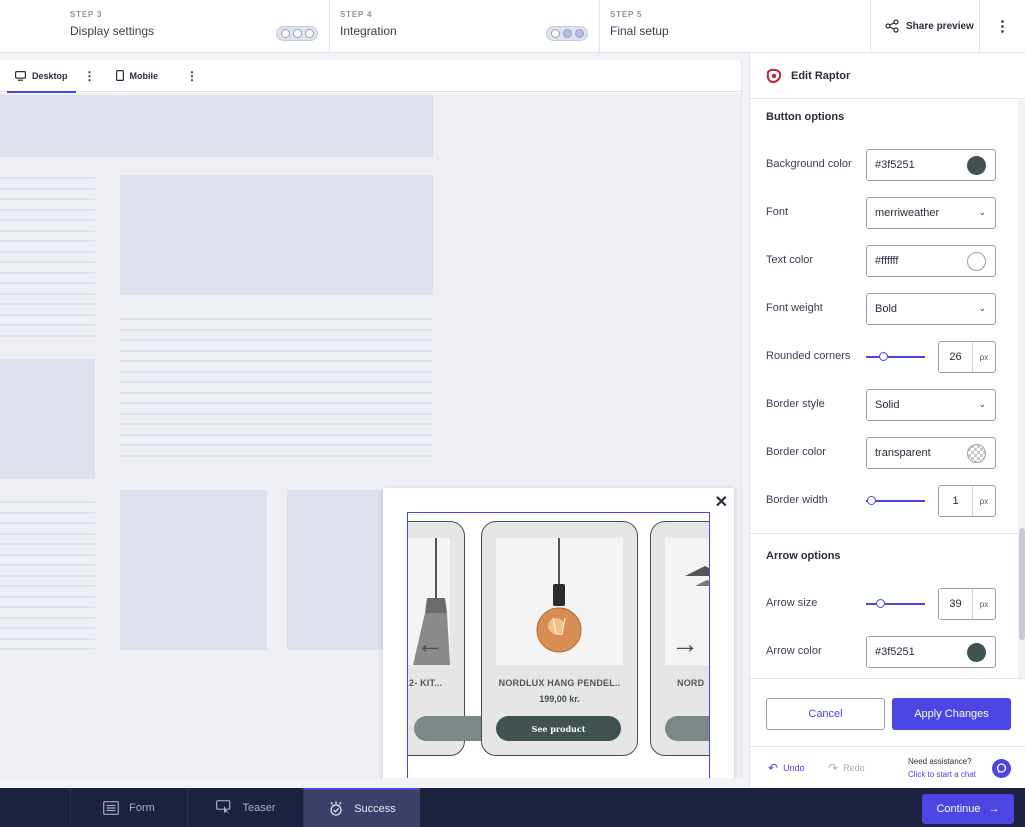 The height and width of the screenshot is (827, 1025). I want to click on rounded-corners-slider, so click(895, 356).